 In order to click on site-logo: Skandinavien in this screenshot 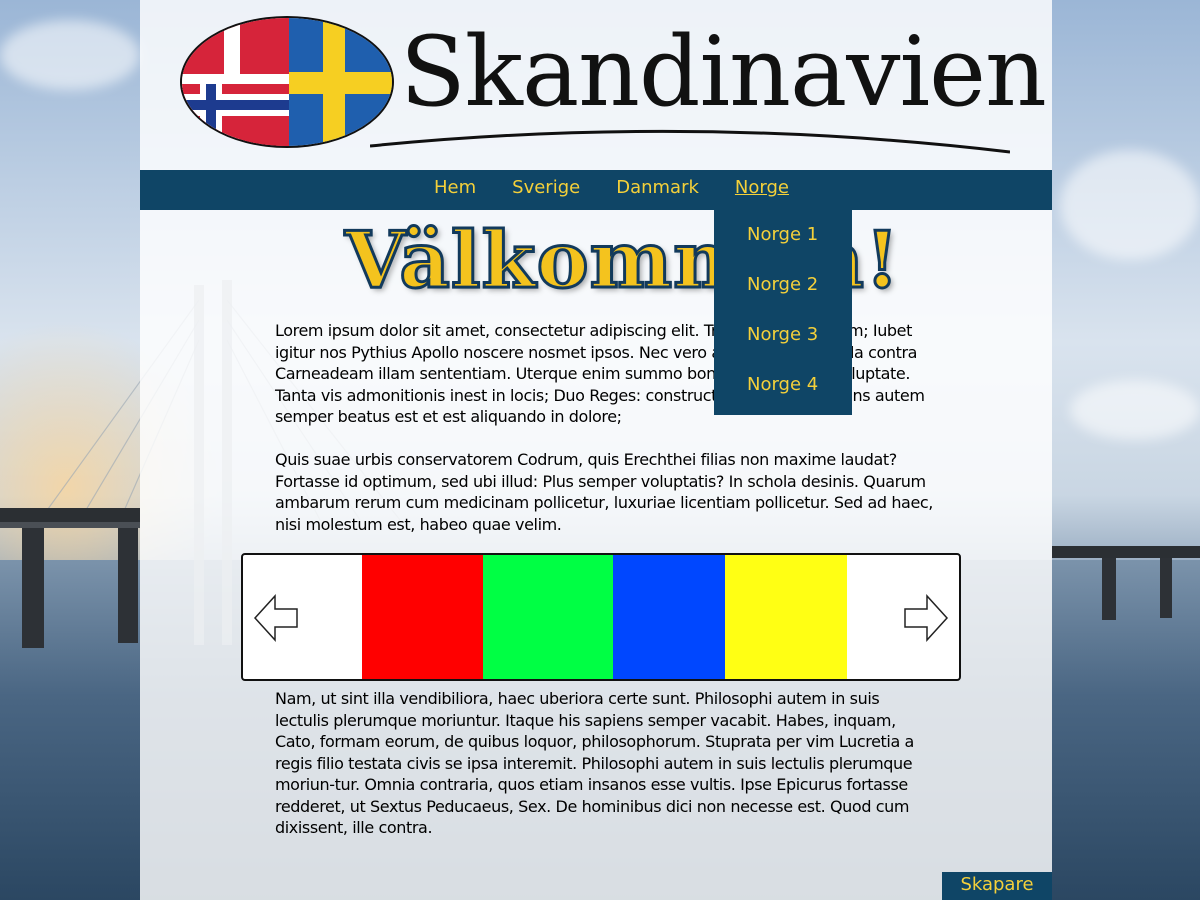, I will do `click(630, 89)`.